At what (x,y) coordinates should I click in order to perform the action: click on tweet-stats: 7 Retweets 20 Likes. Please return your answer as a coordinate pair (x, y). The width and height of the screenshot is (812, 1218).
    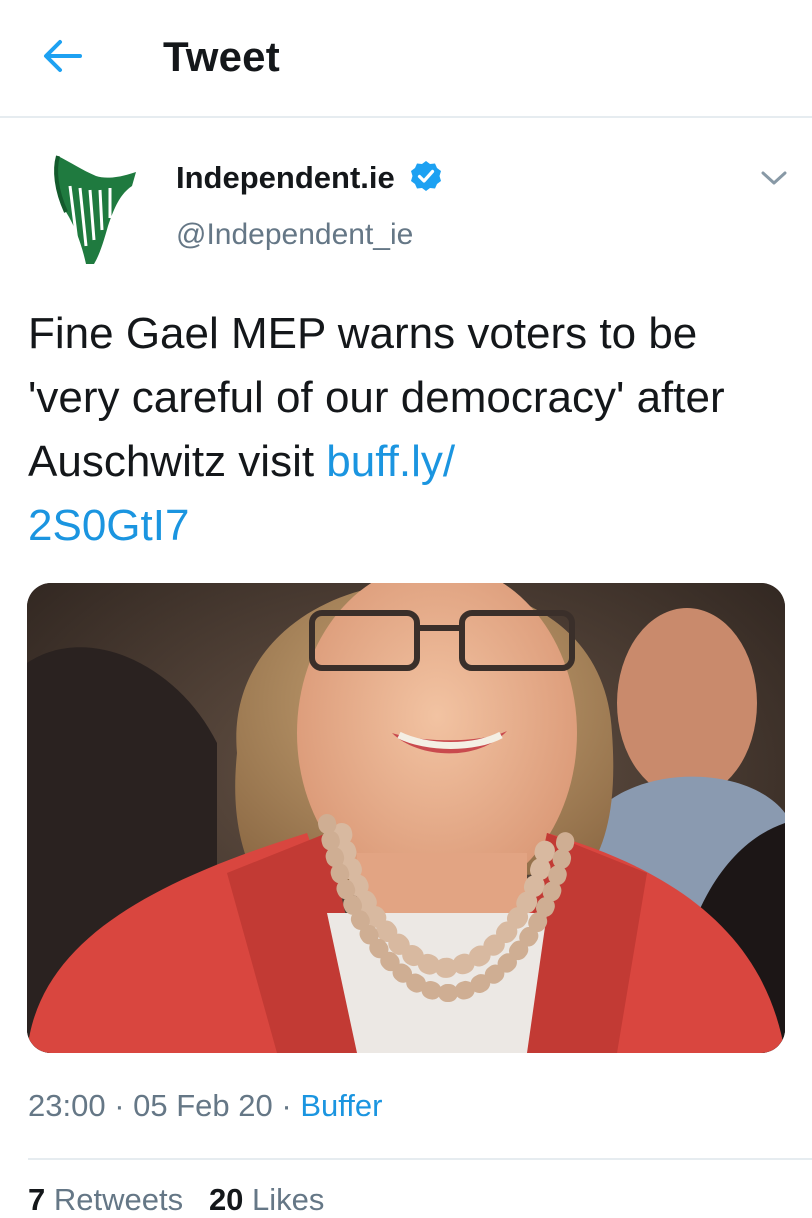
    Looking at the image, I should click on (176, 1200).